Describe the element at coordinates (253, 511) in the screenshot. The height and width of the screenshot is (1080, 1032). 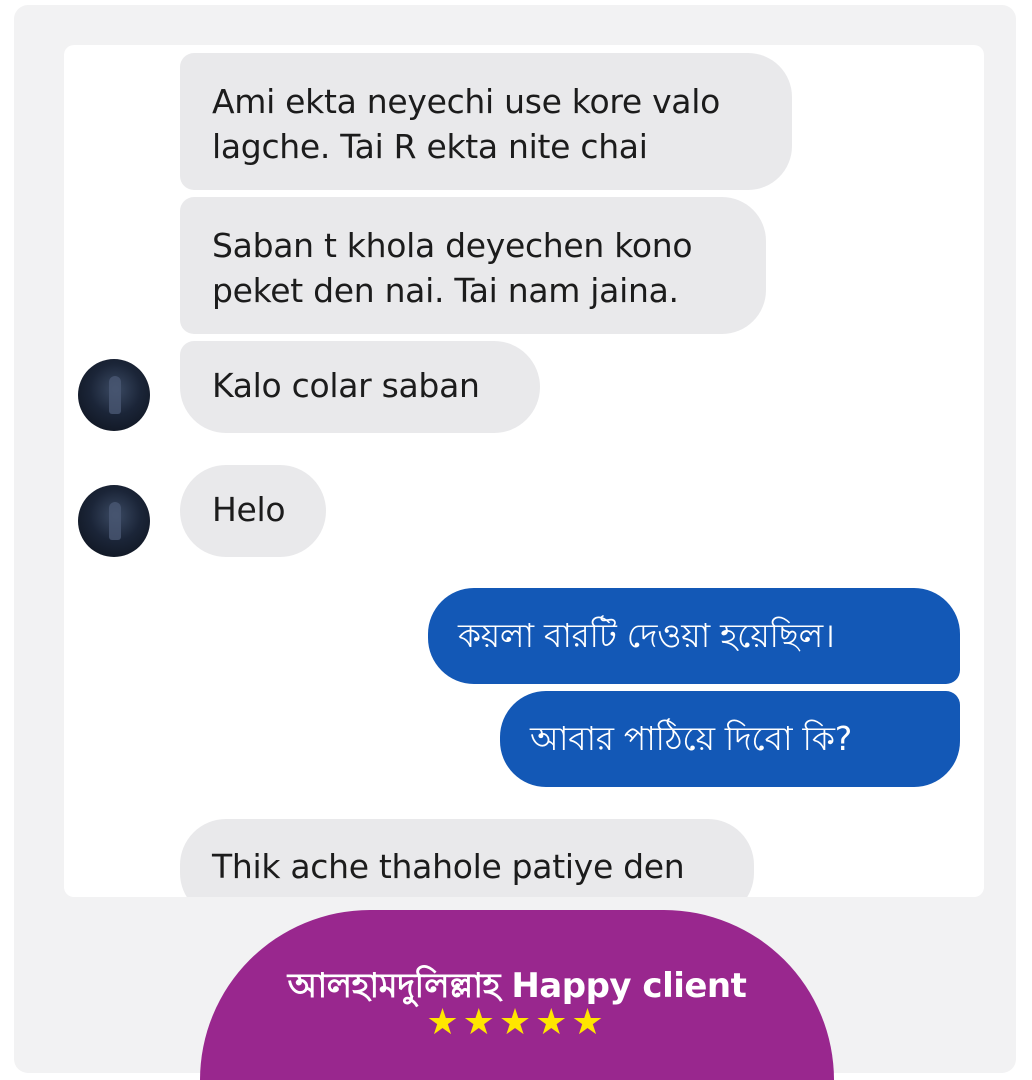
I see `message-incoming-4: Helo` at that location.